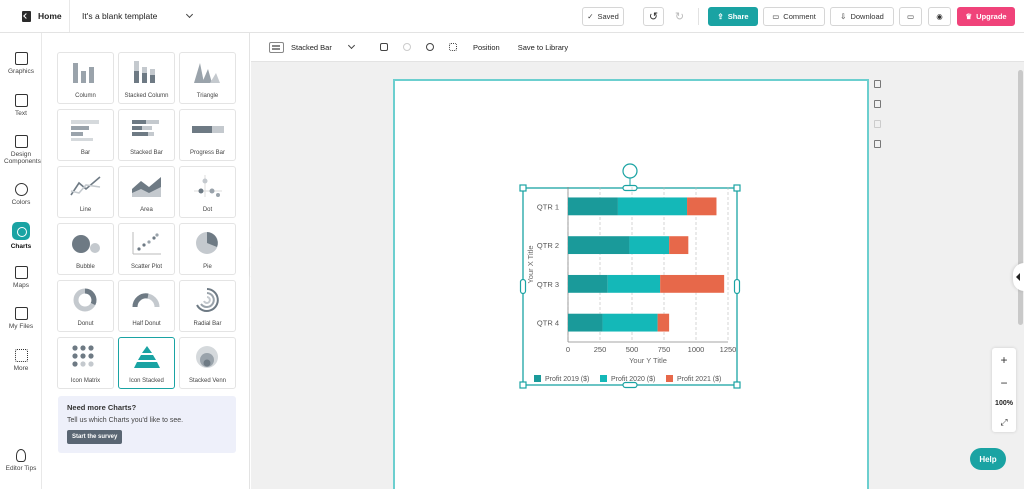  Describe the element at coordinates (633, 379) in the screenshot. I see `legend-label: Profit 2020 ($)` at that location.